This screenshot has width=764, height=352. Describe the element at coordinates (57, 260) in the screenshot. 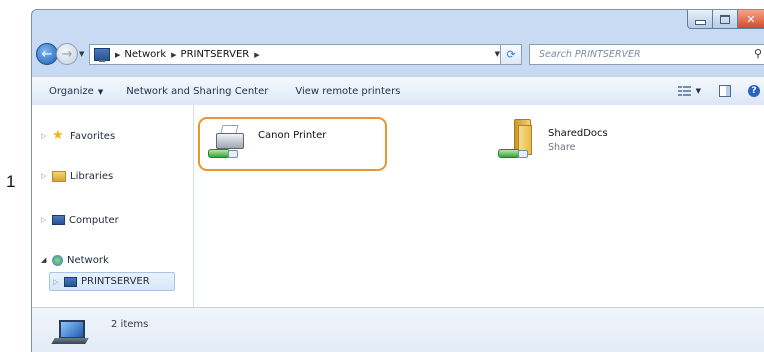

I see `network-icon` at that location.